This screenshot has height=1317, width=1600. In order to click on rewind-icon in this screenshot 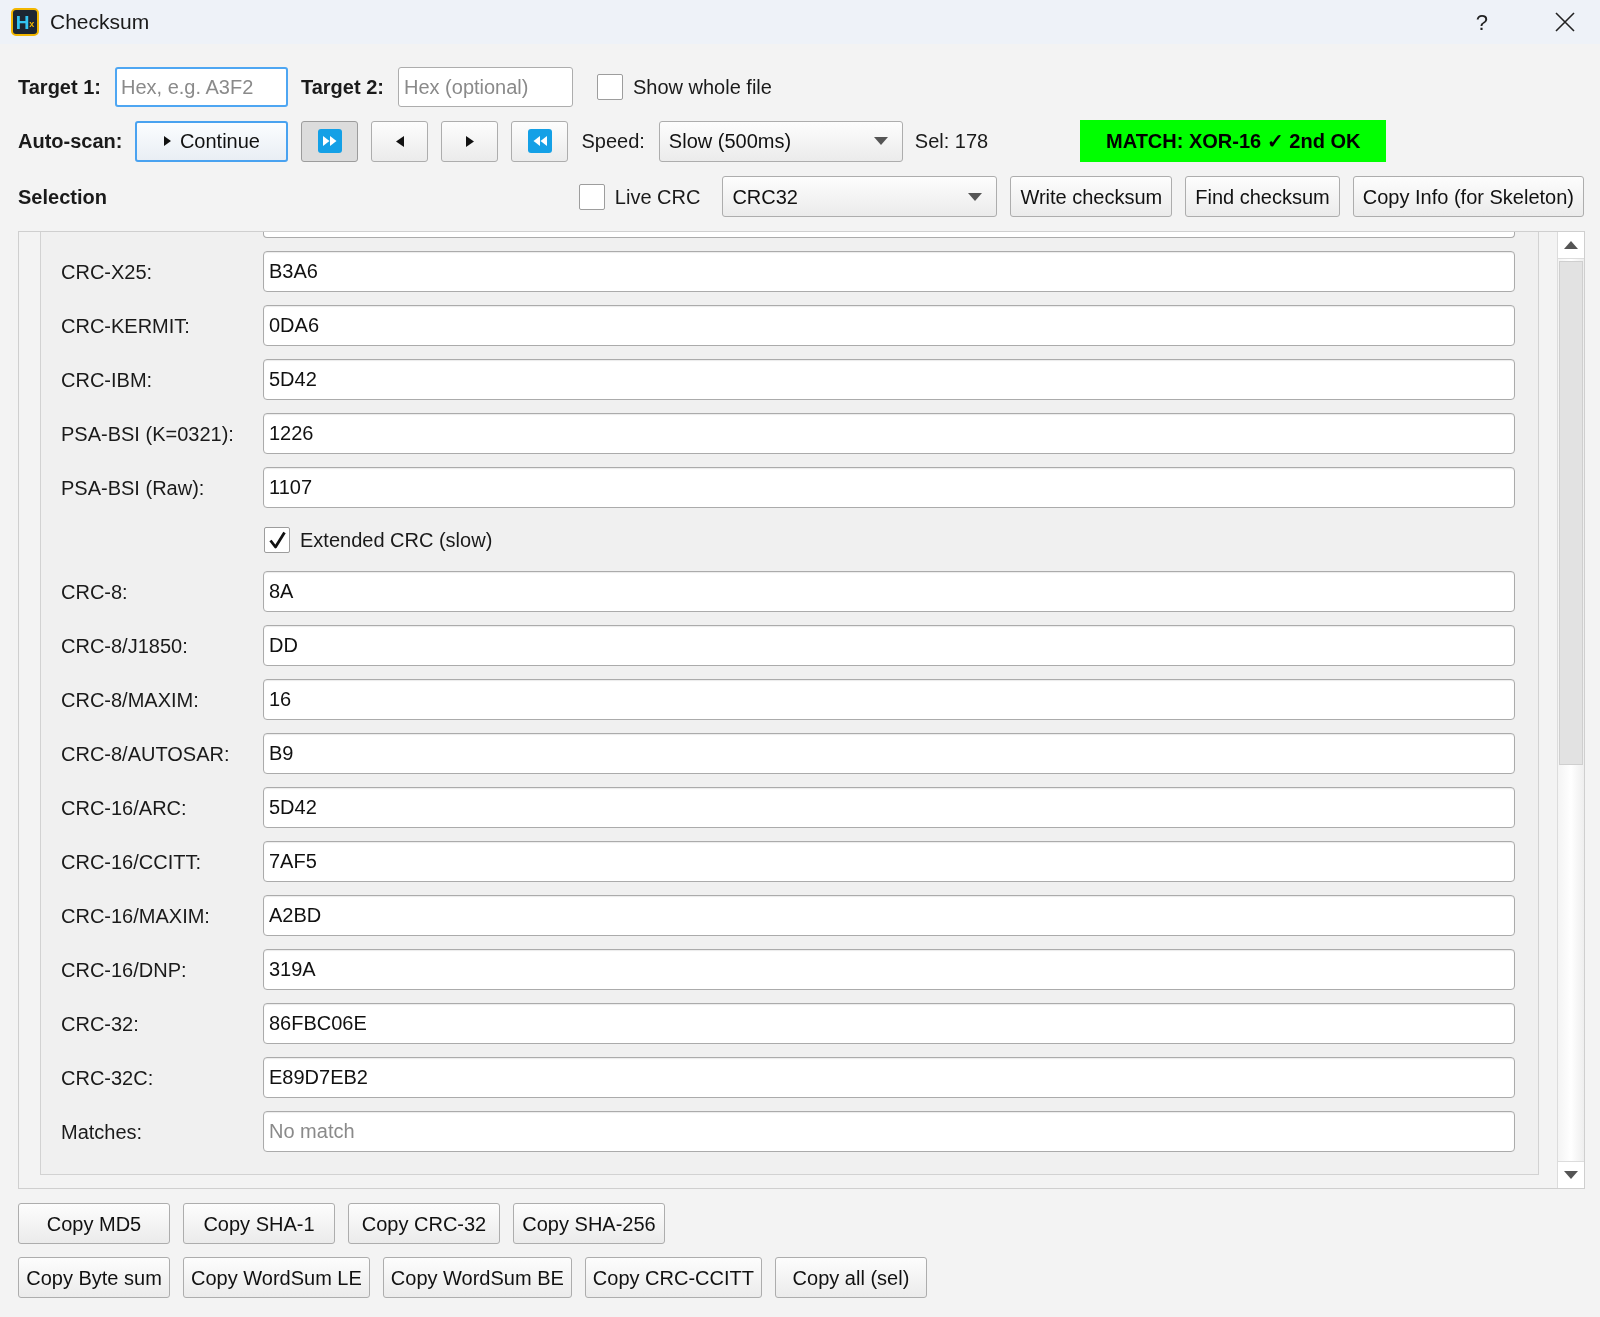, I will do `click(539, 141)`.